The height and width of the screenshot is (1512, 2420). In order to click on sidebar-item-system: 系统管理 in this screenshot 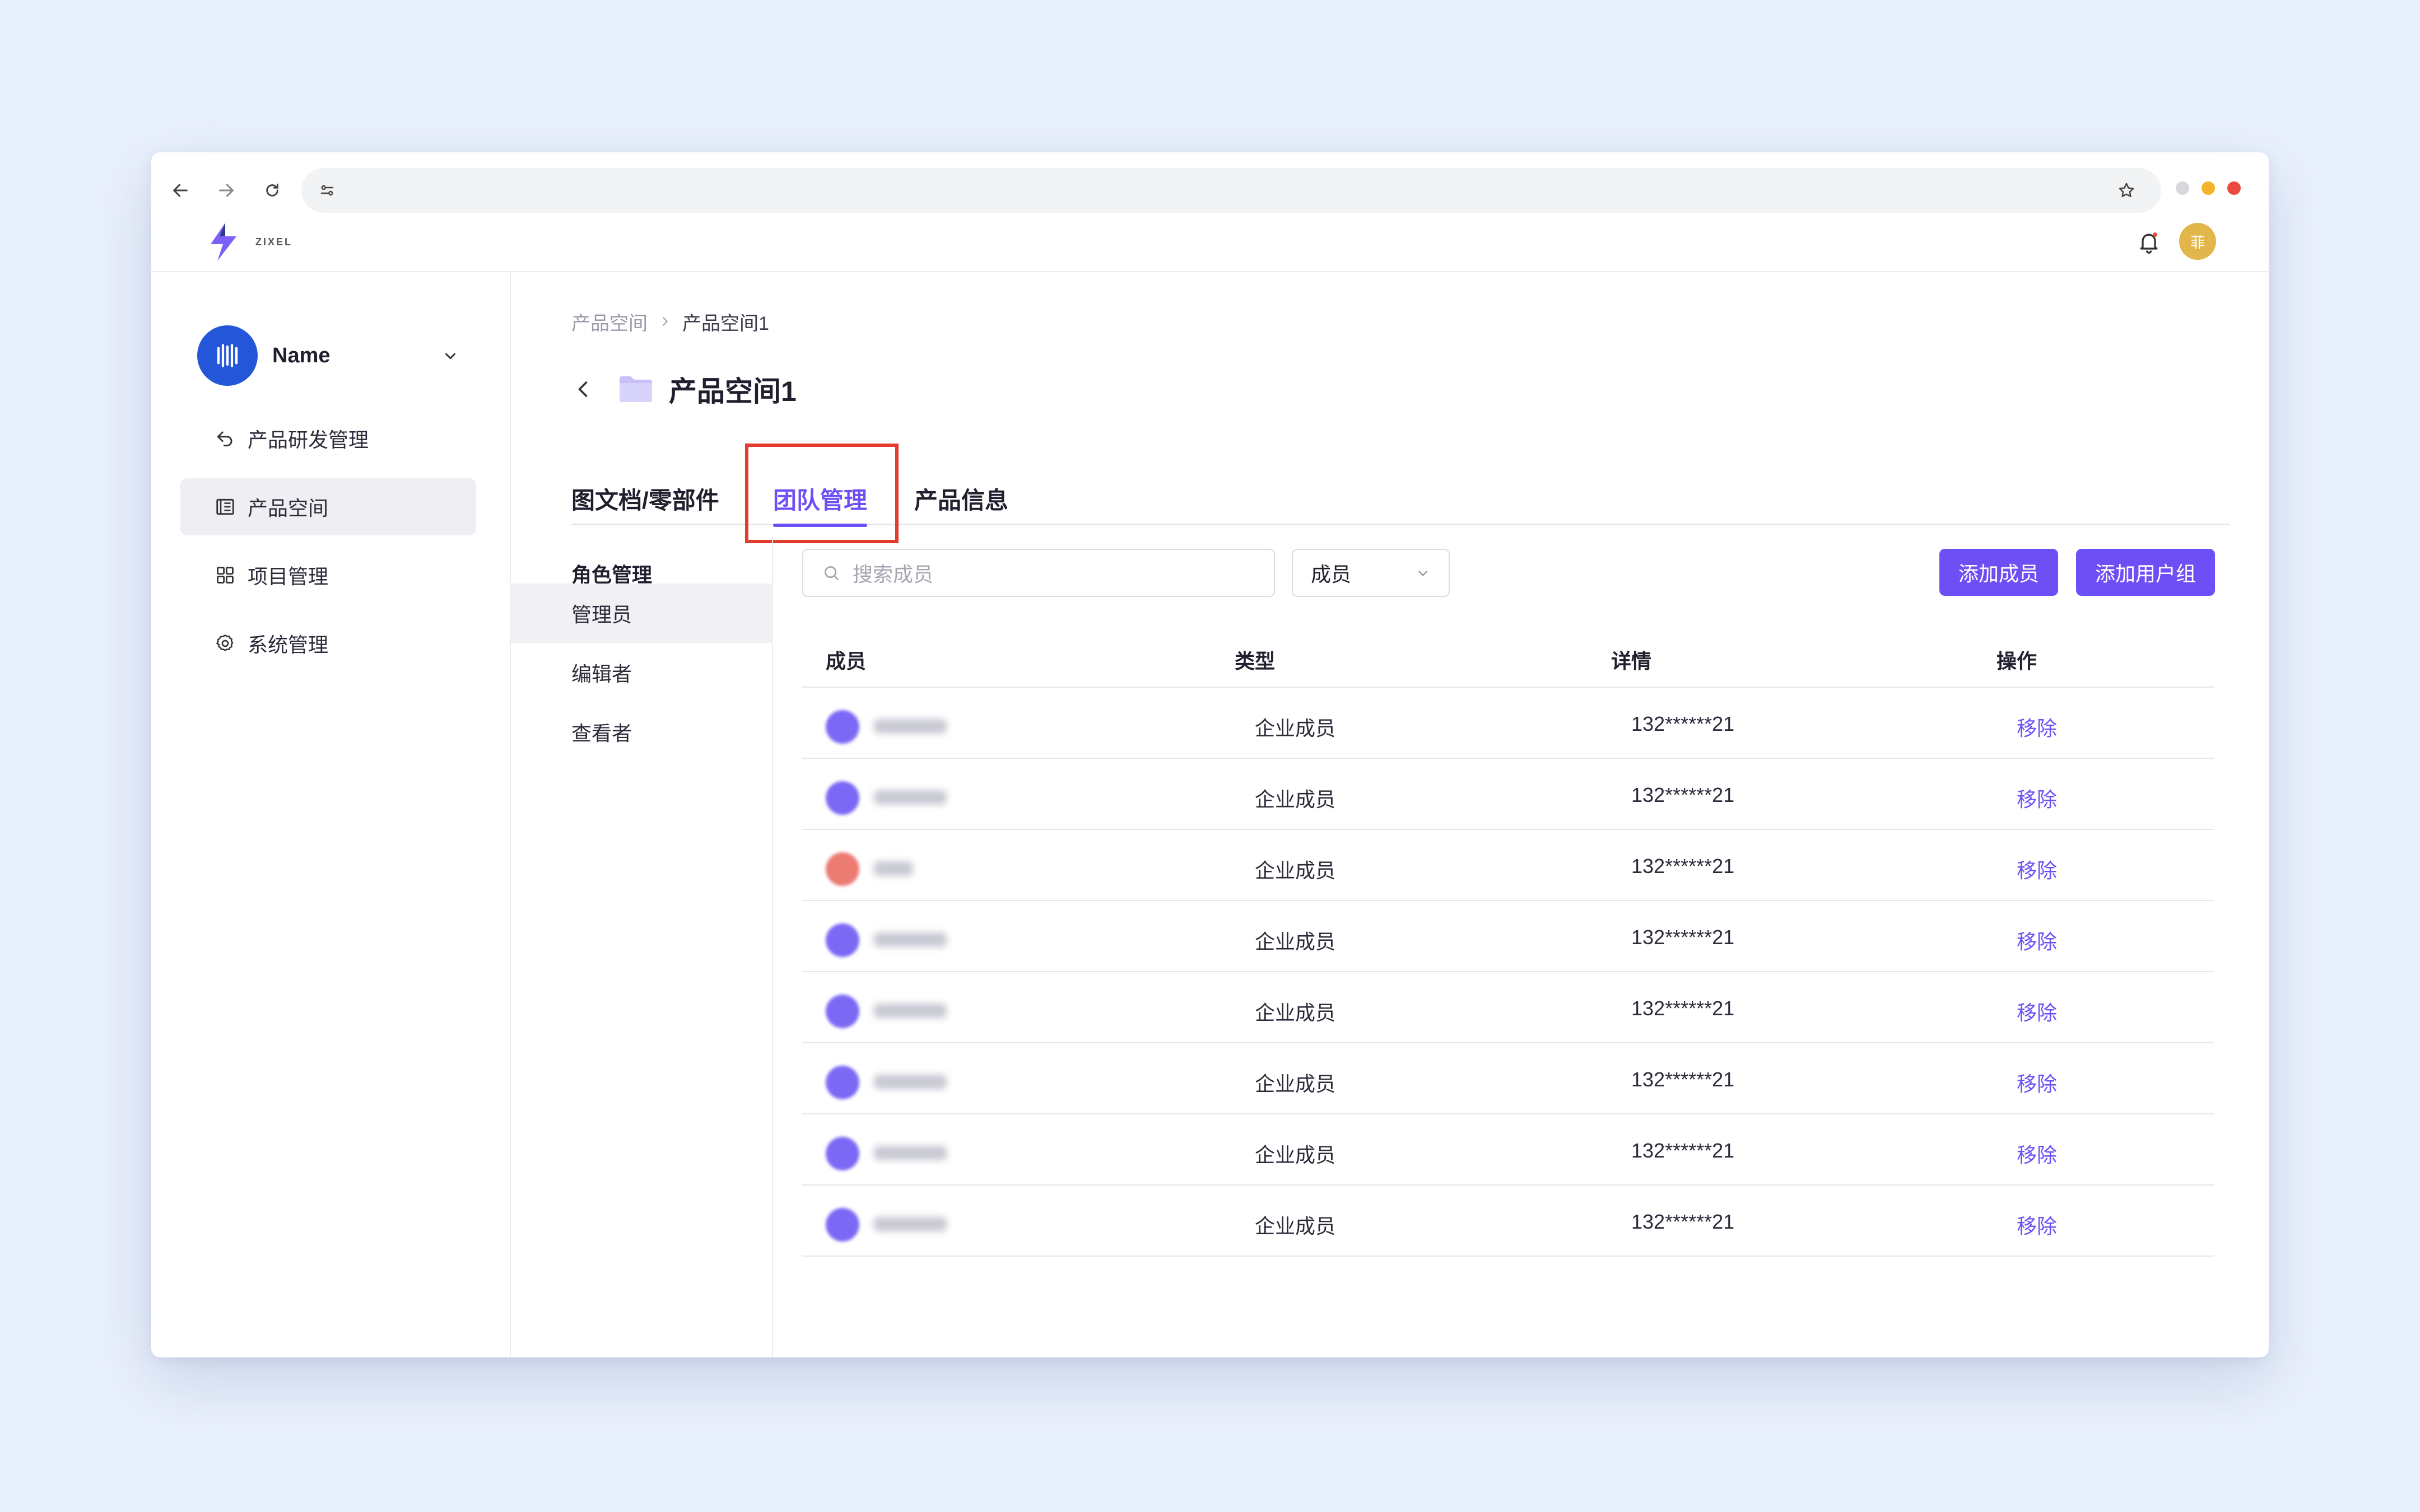, I will do `click(328, 644)`.